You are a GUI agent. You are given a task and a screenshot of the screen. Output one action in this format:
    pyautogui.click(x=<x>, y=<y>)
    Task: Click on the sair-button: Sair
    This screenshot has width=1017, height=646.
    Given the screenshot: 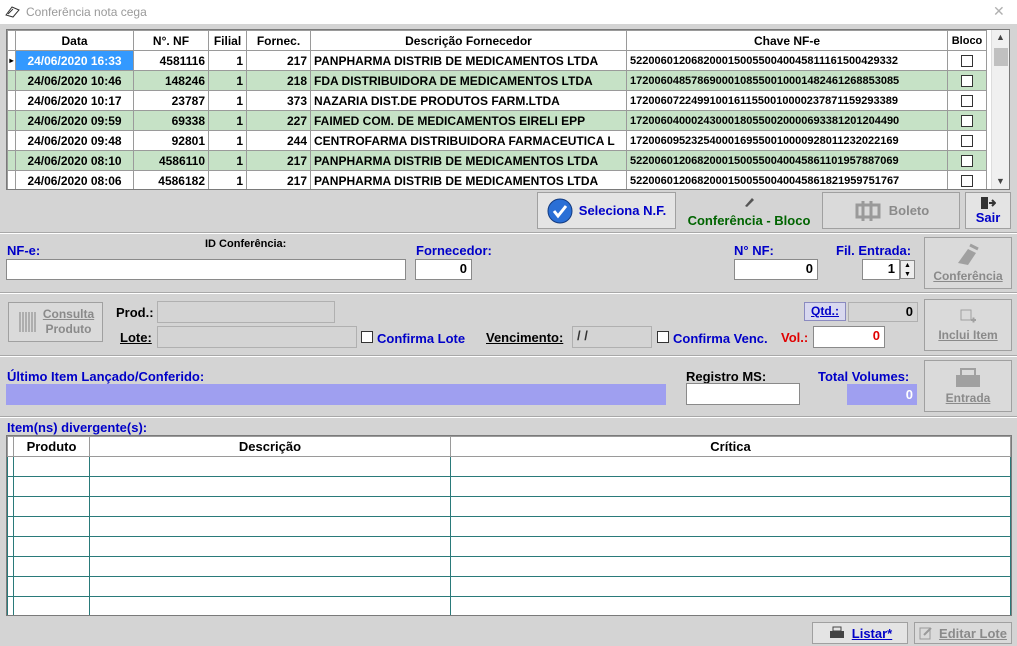 What is the action you would take?
    pyautogui.click(x=988, y=210)
    